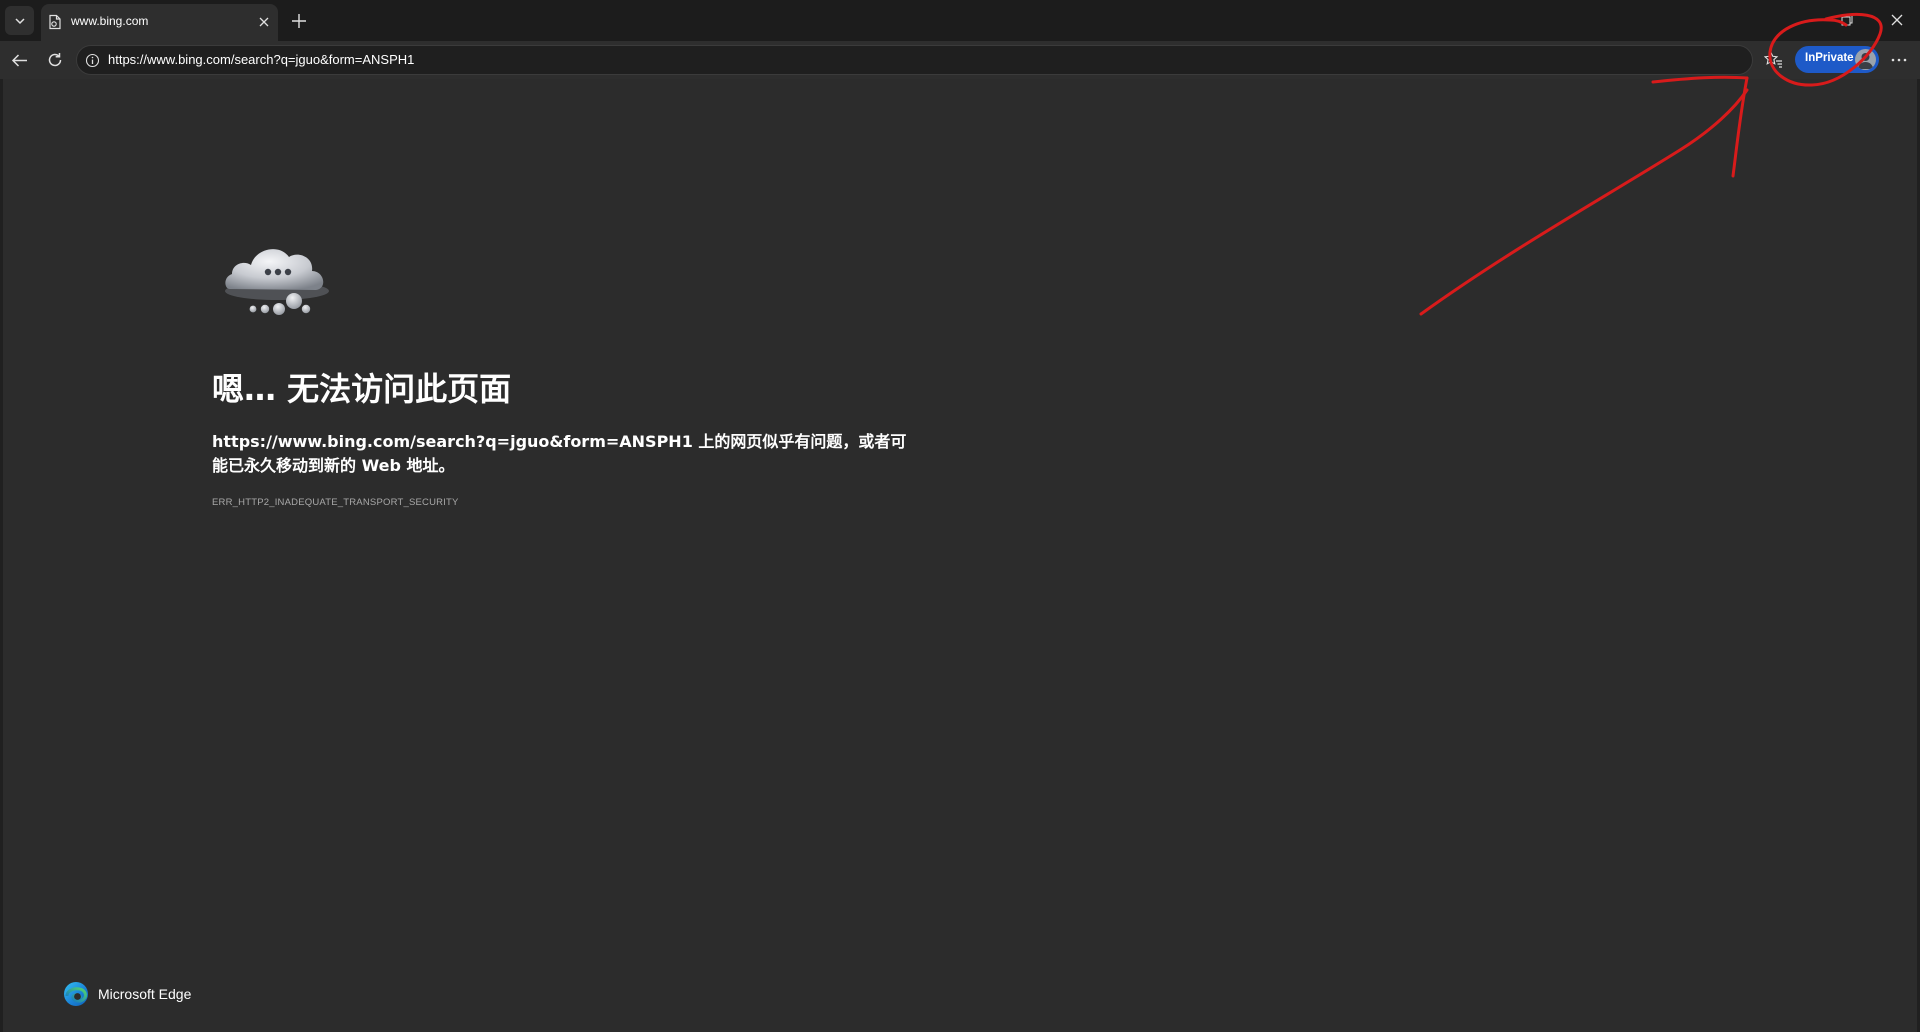 Image resolution: width=1920 pixels, height=1032 pixels. Describe the element at coordinates (76, 994) in the screenshot. I see `edge-logo-icon` at that location.